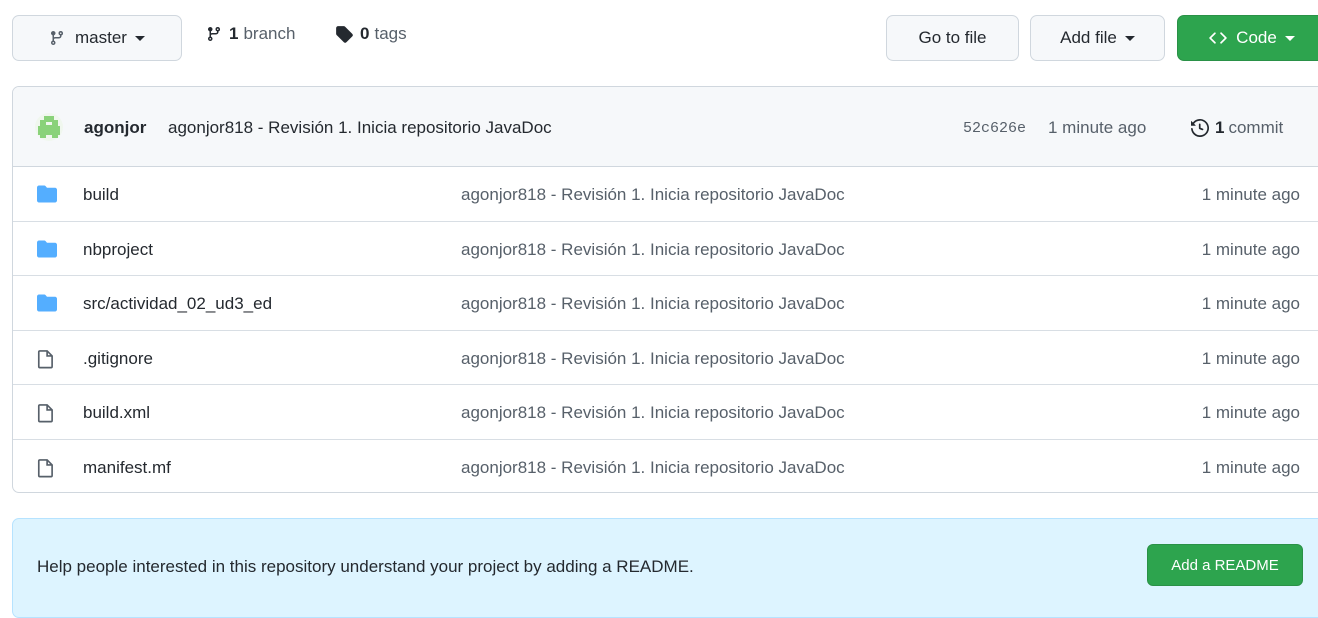 The width and height of the screenshot is (1318, 618). I want to click on code-label: Code, so click(1256, 37).